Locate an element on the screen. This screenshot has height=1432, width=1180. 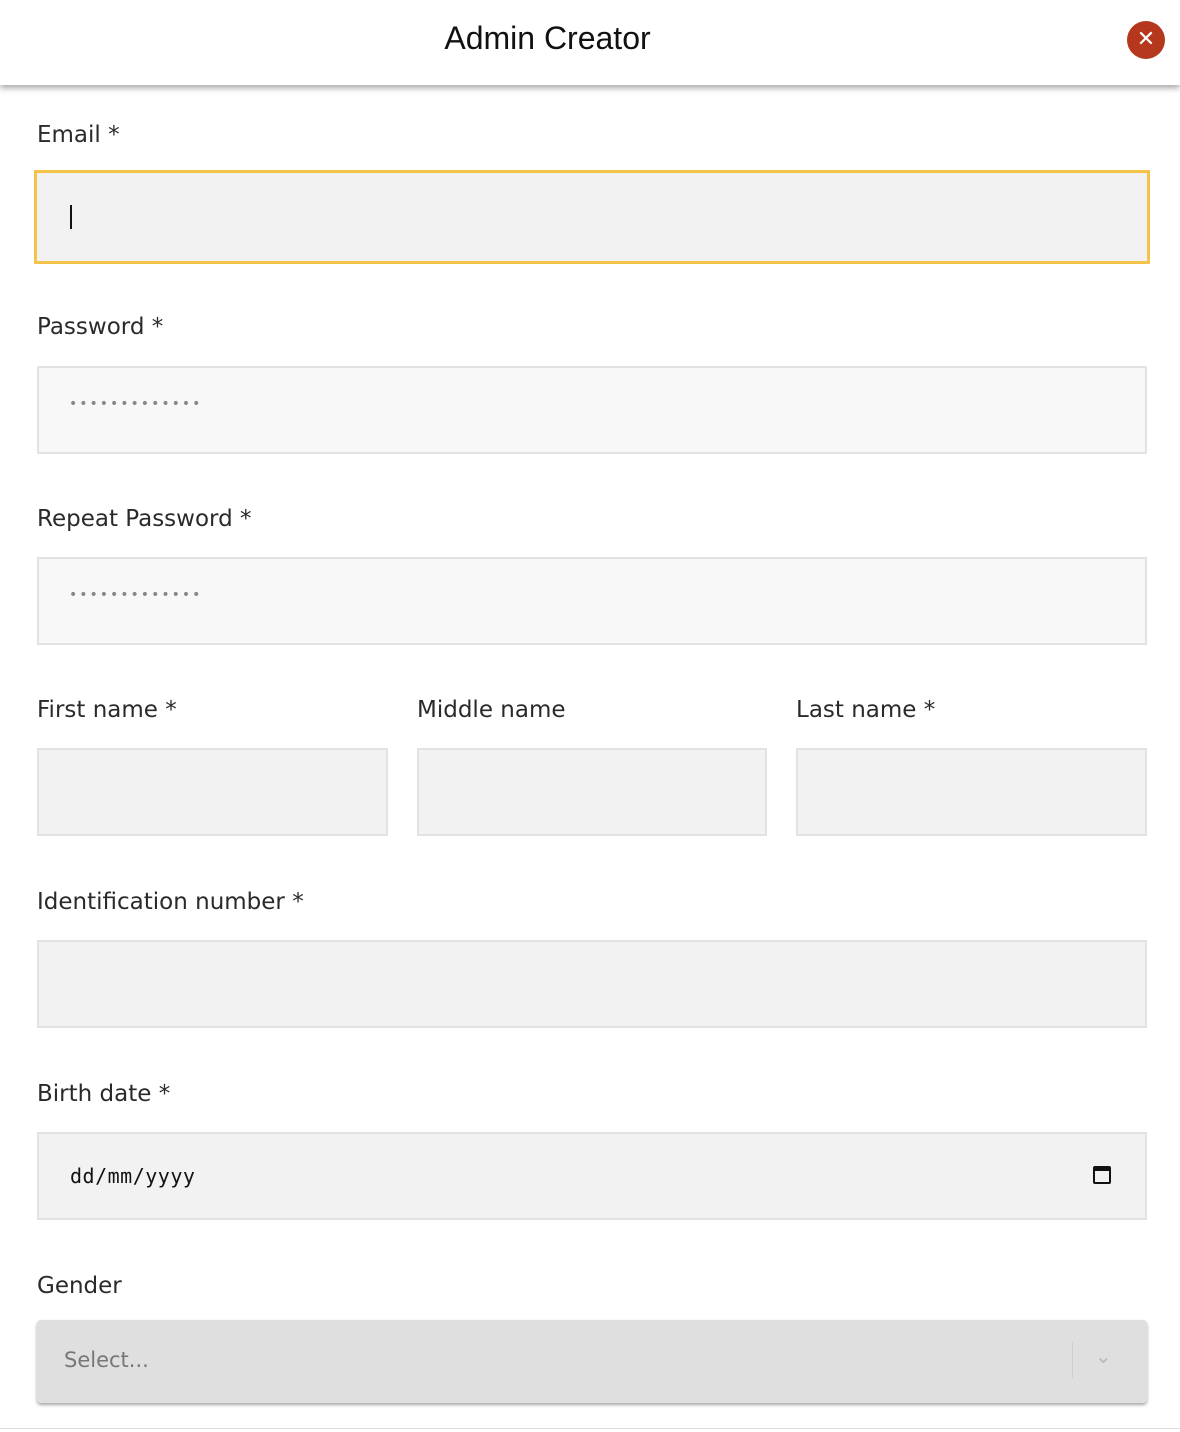
gender-select: Select... ⌄ is located at coordinates (592, 1361).